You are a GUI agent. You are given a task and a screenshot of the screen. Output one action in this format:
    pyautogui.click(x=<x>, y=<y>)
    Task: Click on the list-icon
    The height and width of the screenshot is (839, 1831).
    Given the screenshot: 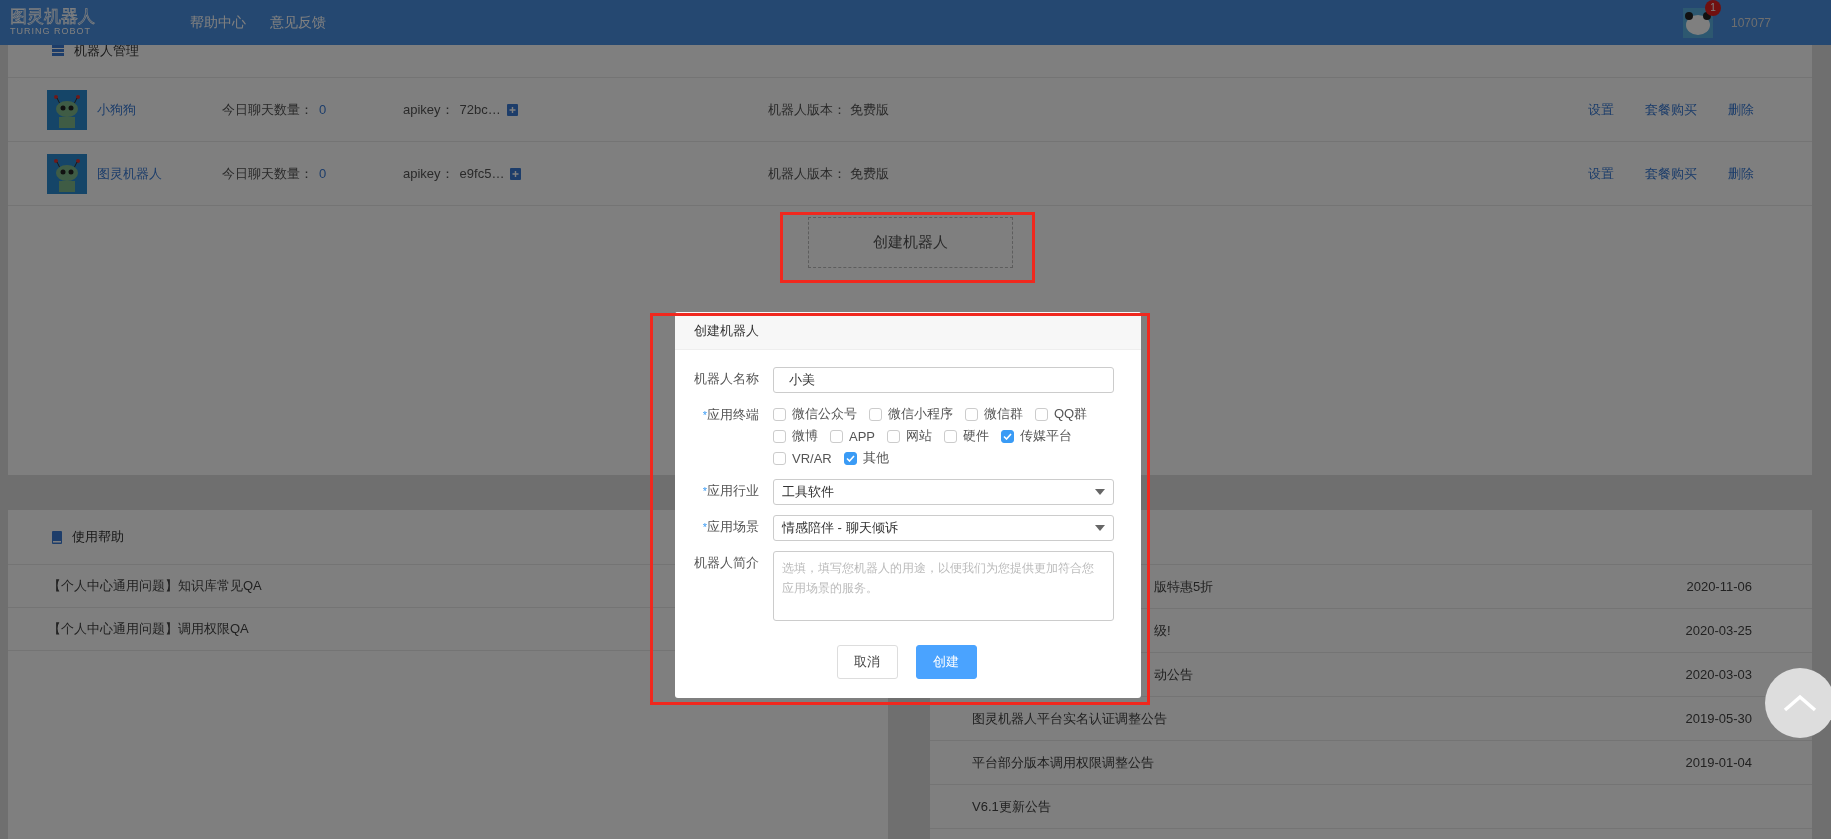 What is the action you would take?
    pyautogui.click(x=58, y=50)
    